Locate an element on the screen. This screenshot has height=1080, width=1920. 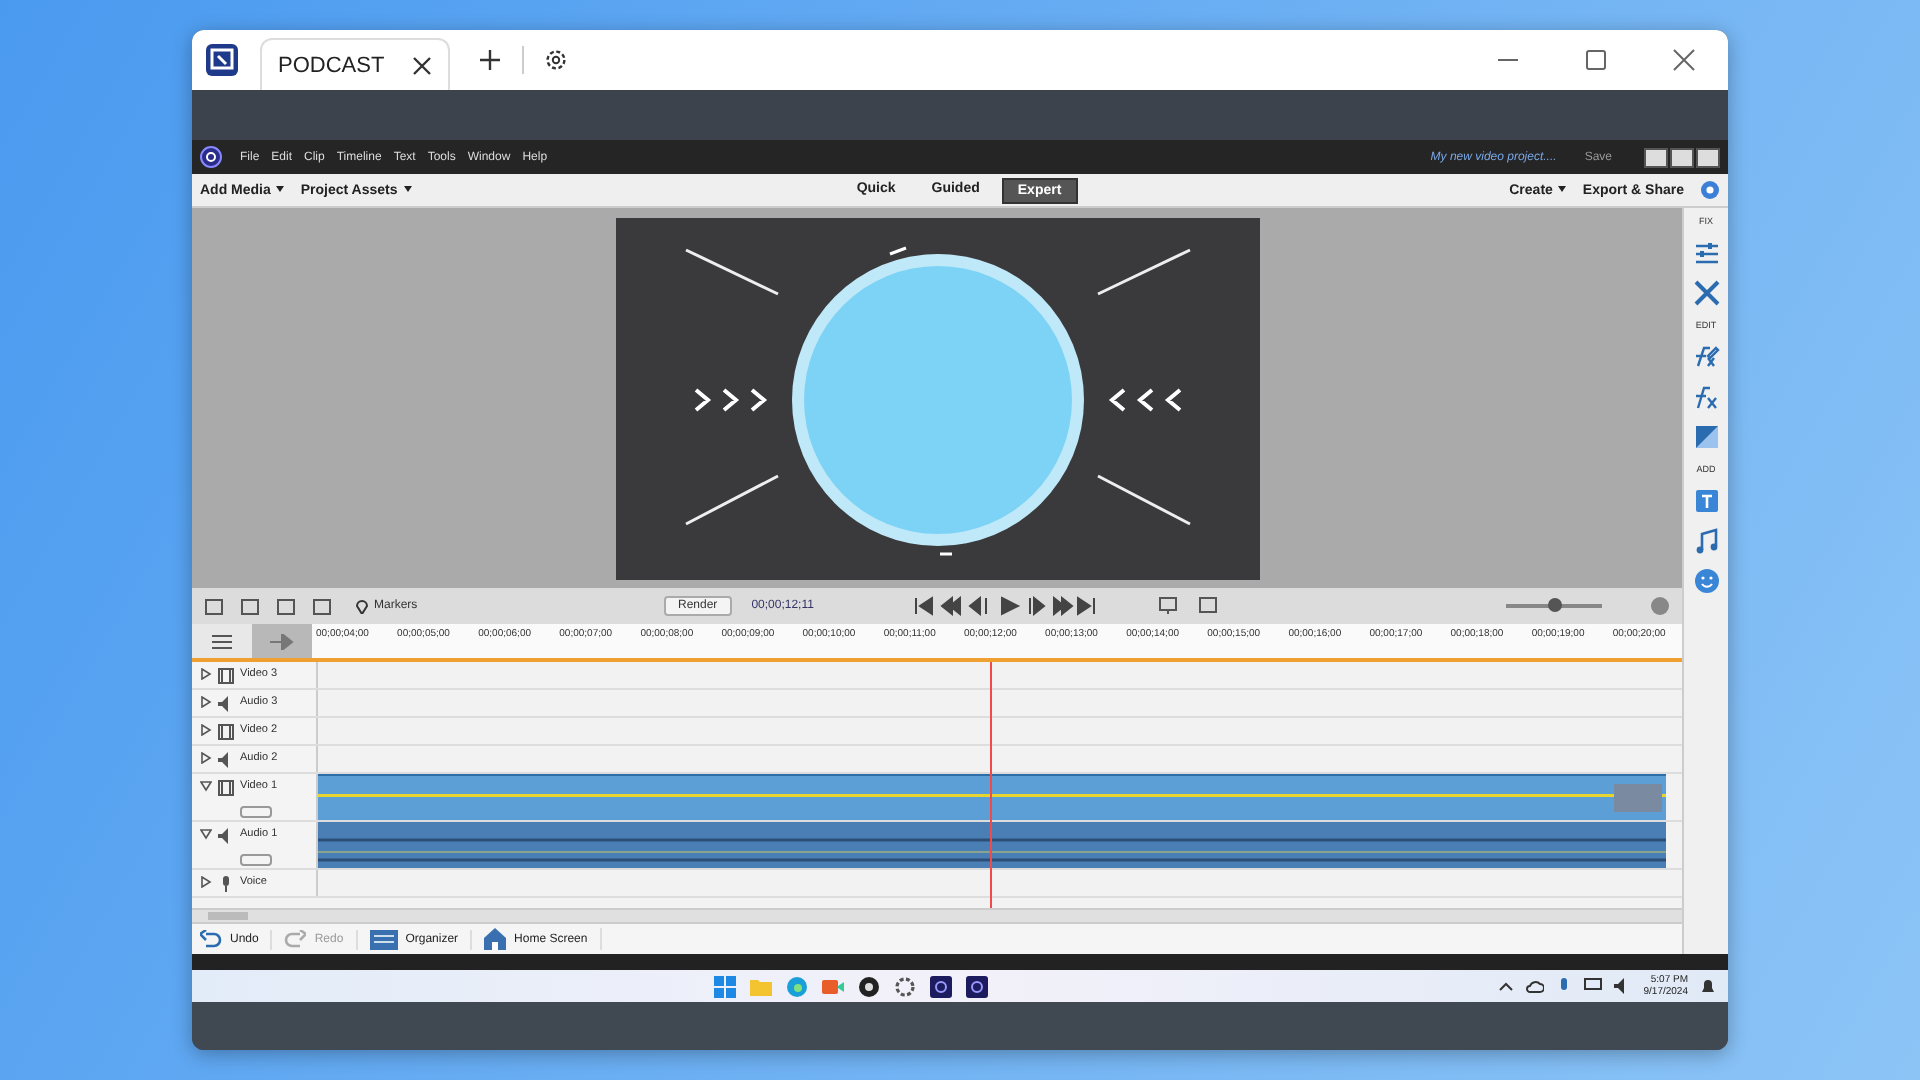
plus-icon is located at coordinates (490, 60).